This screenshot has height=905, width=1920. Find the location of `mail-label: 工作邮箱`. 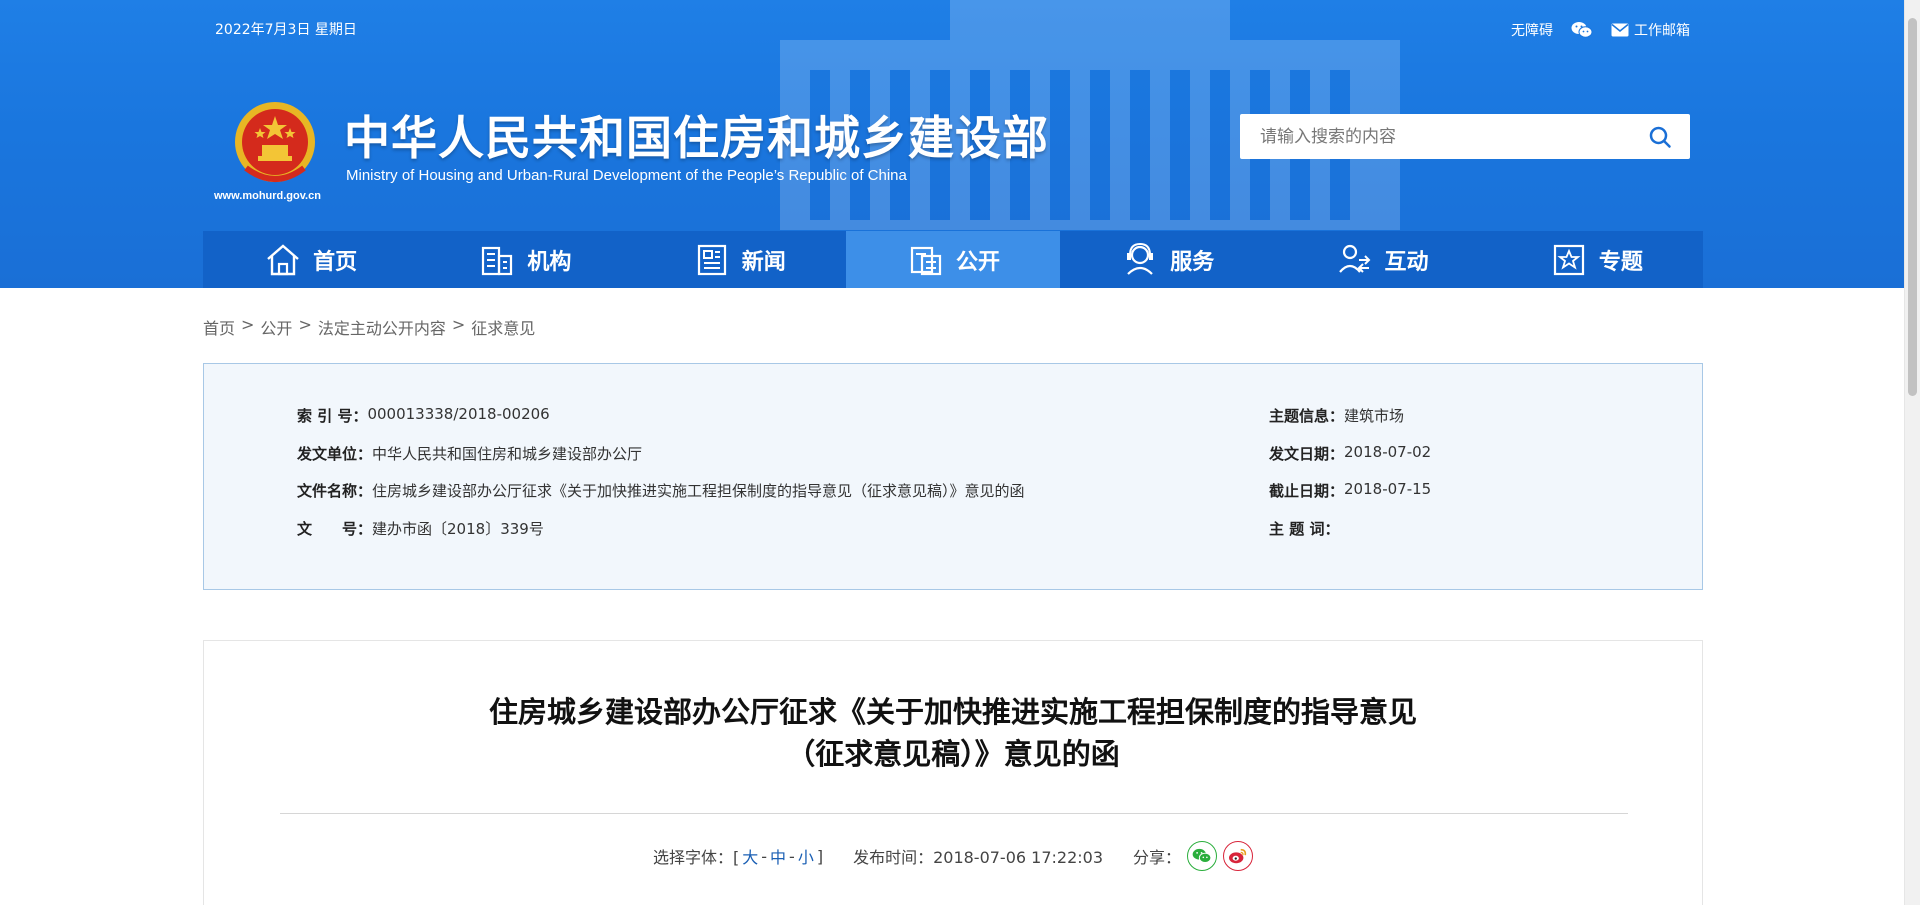

mail-label: 工作邮箱 is located at coordinates (1662, 31).